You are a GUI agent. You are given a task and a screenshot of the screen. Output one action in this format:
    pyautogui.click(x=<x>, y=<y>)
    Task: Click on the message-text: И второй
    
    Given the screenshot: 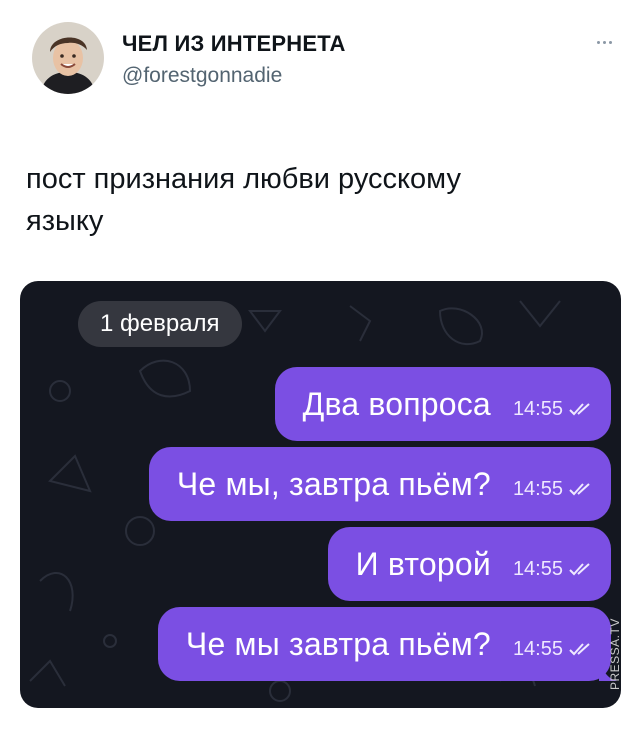 What is the action you would take?
    pyautogui.click(x=423, y=563)
    